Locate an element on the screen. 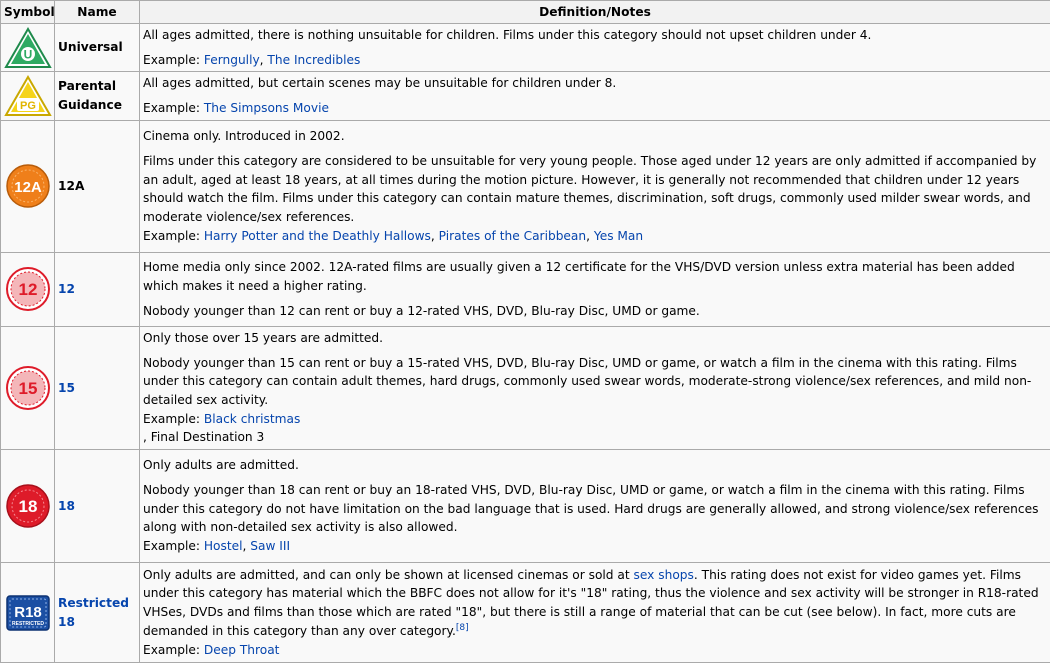  example-link: Yes Man is located at coordinates (618, 236).